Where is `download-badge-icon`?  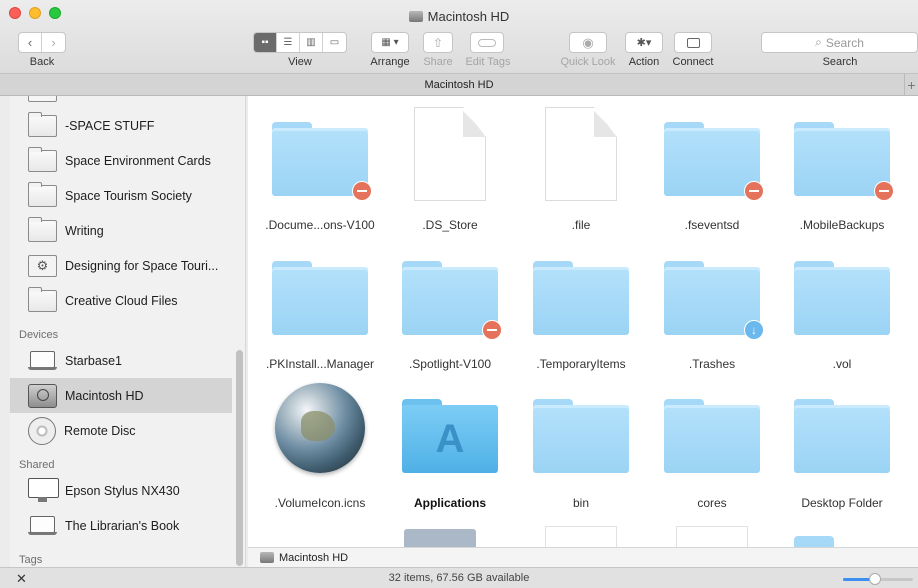
download-badge-icon is located at coordinates (754, 330).